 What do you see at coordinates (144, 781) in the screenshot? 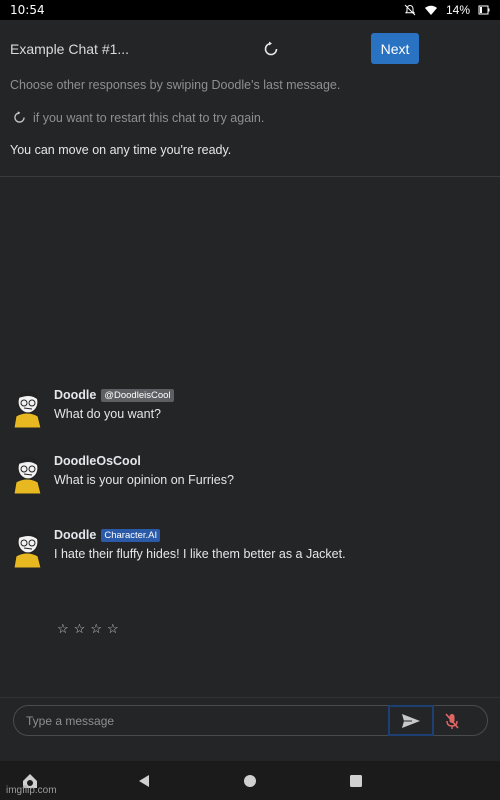
I see `back-icon` at bounding box center [144, 781].